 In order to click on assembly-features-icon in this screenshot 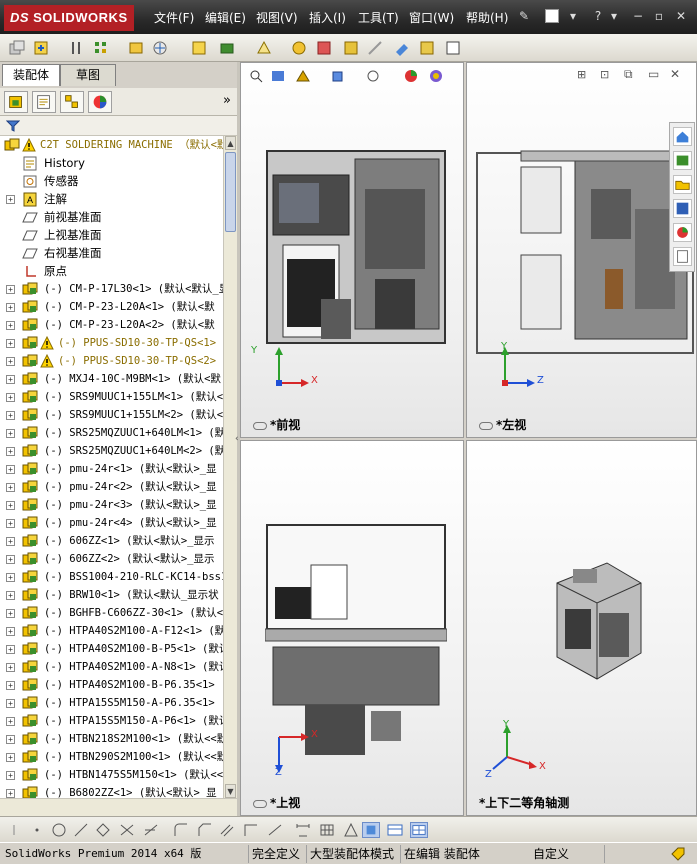, I will do `click(227, 48)`.